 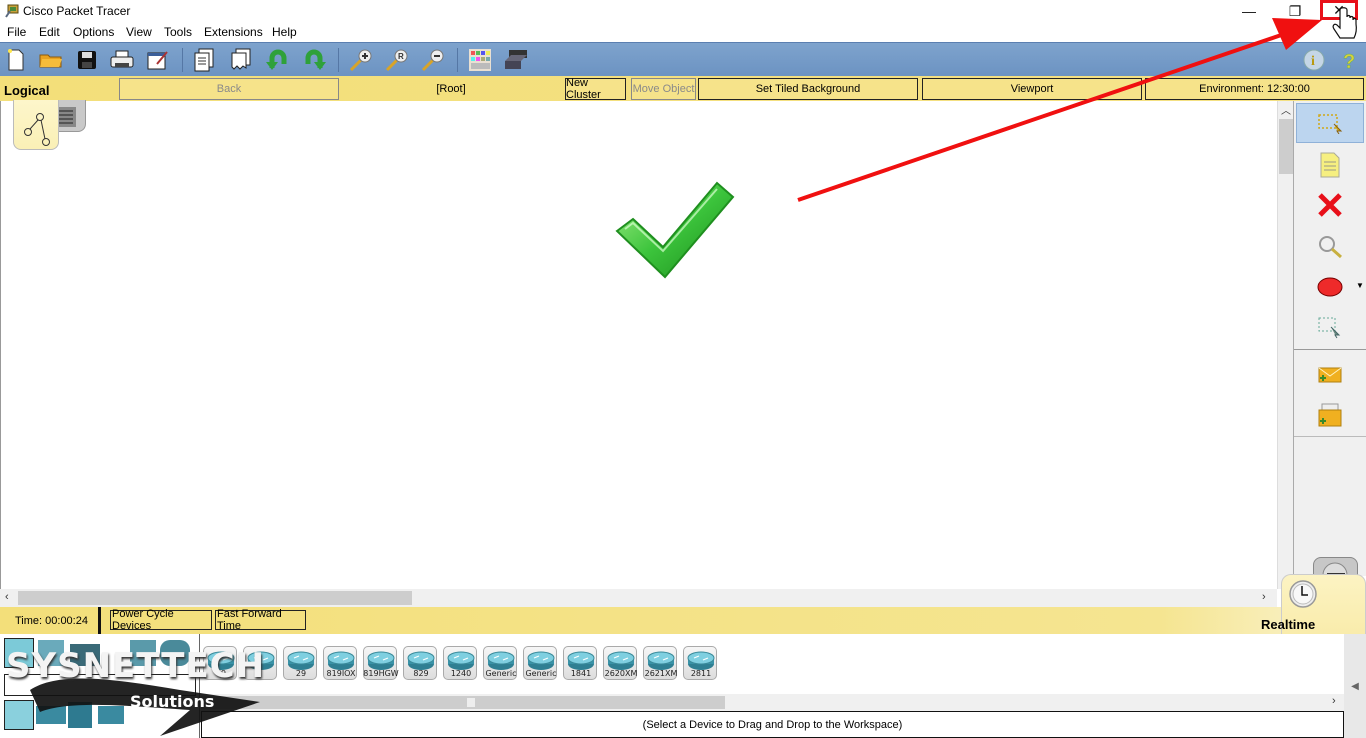 I want to click on open-button, so click(x=51, y=60).